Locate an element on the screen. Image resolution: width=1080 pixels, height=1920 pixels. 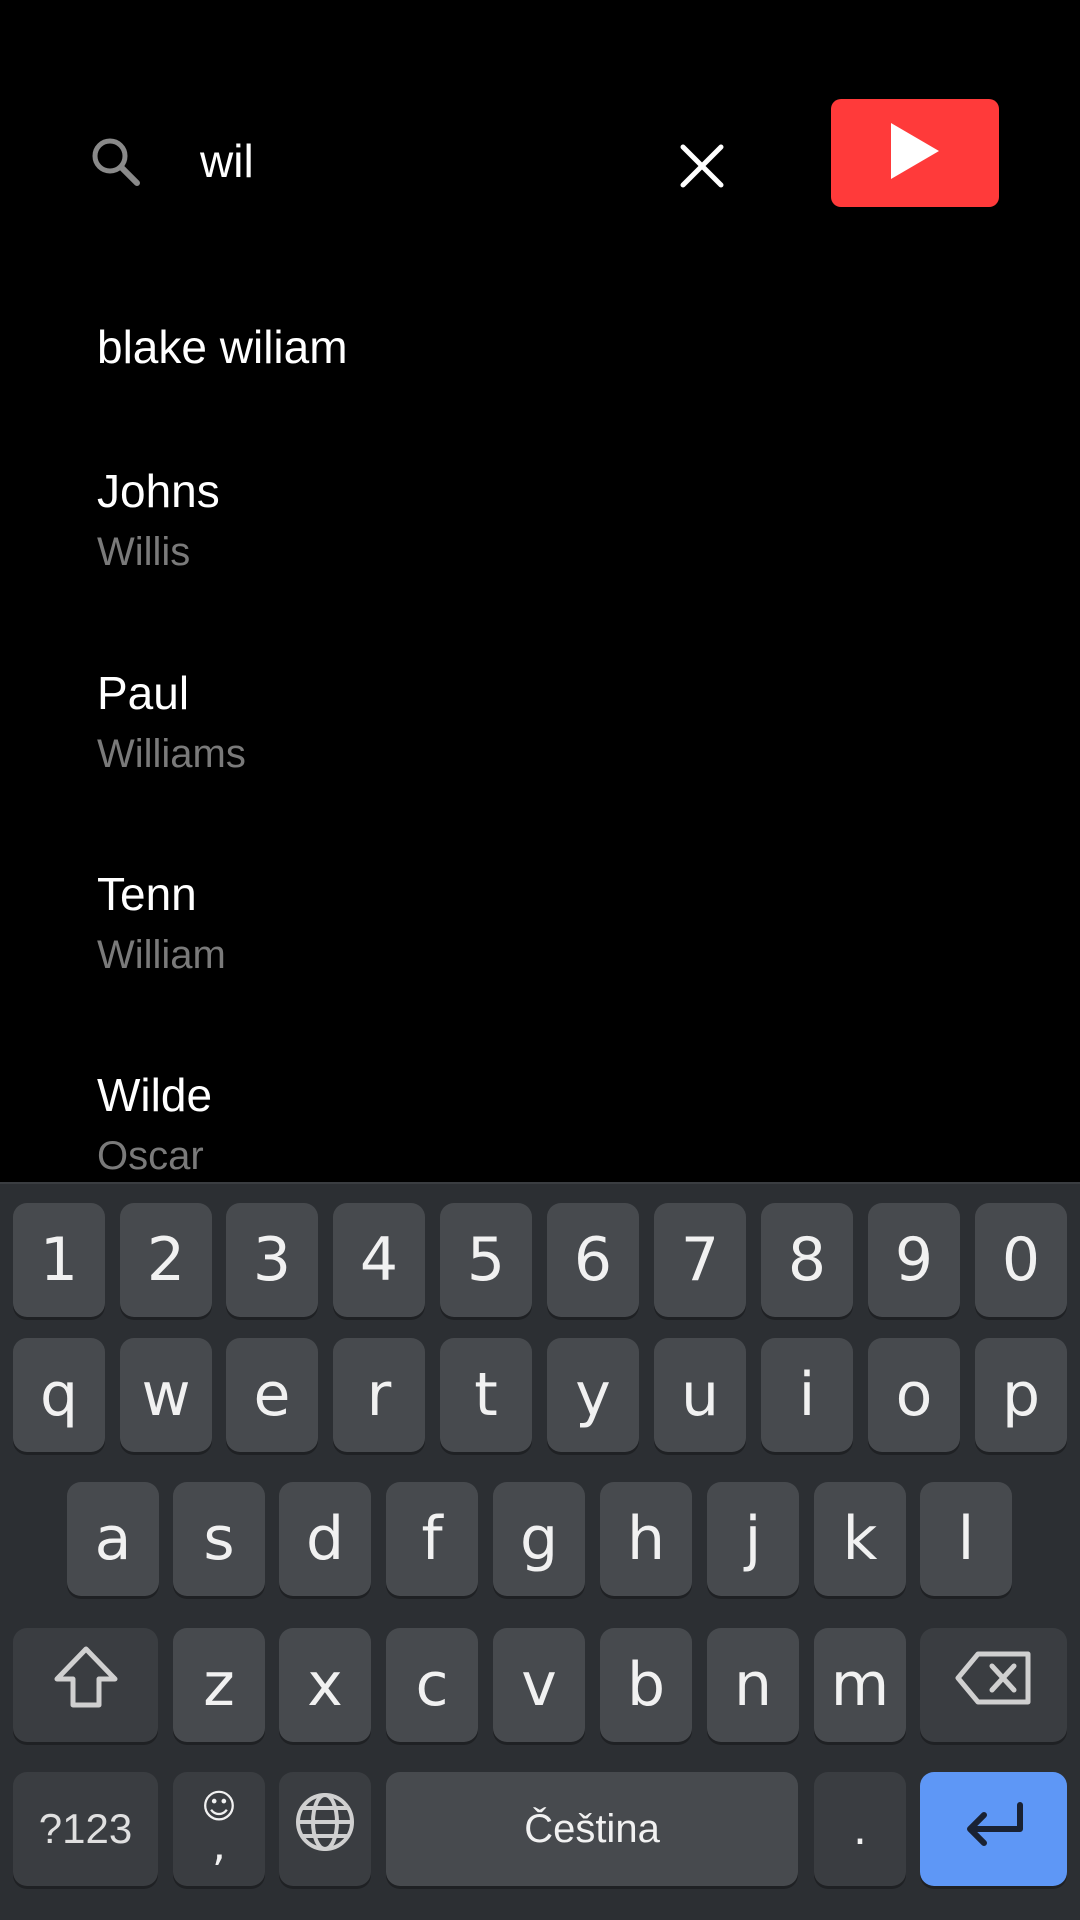
key-l: l is located at coordinates (966, 1539).